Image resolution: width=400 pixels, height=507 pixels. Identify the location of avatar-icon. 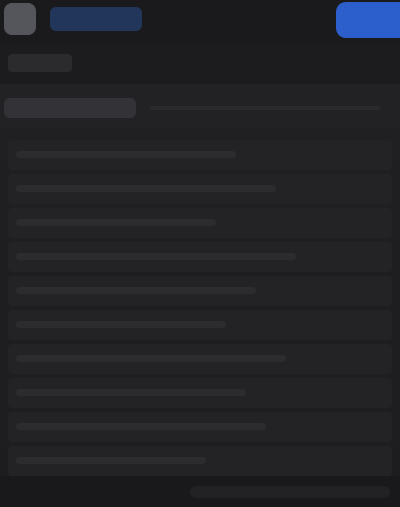
(20, 19).